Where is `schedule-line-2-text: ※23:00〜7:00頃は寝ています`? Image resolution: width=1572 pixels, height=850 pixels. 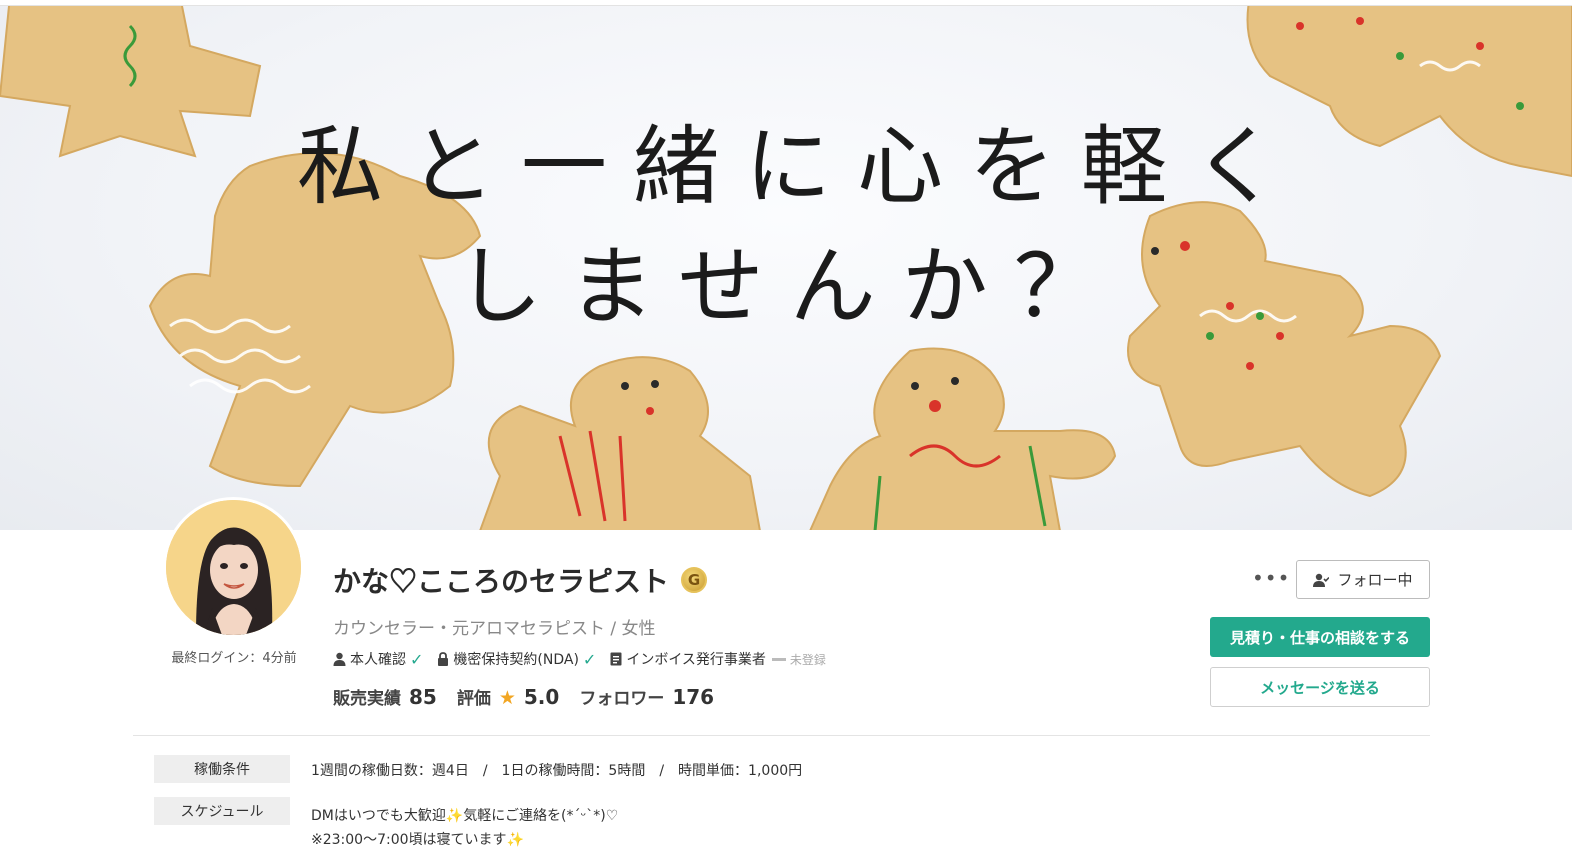 schedule-line-2-text: ※23:00〜7:00頃は寝ています is located at coordinates (409, 840).